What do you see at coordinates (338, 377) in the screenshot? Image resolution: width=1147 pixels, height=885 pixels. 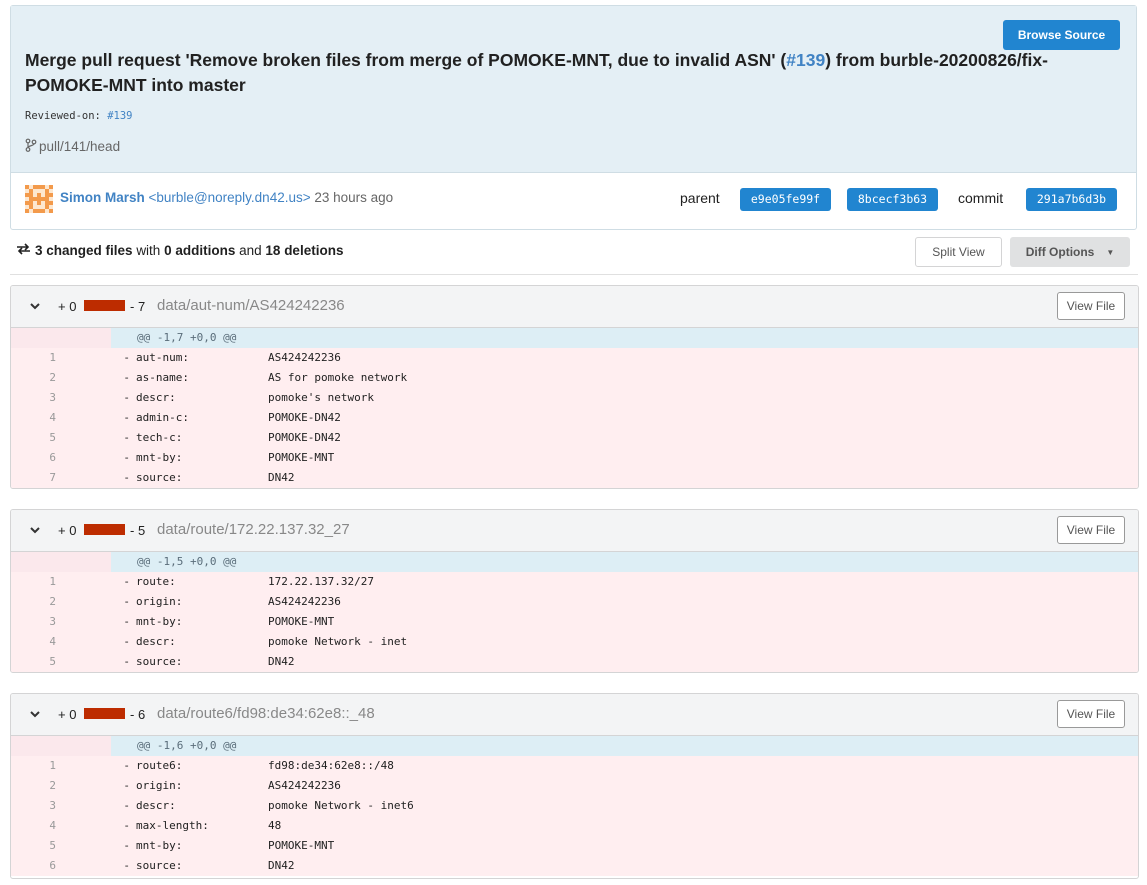 I see `line-value: AS for pomoke network` at bounding box center [338, 377].